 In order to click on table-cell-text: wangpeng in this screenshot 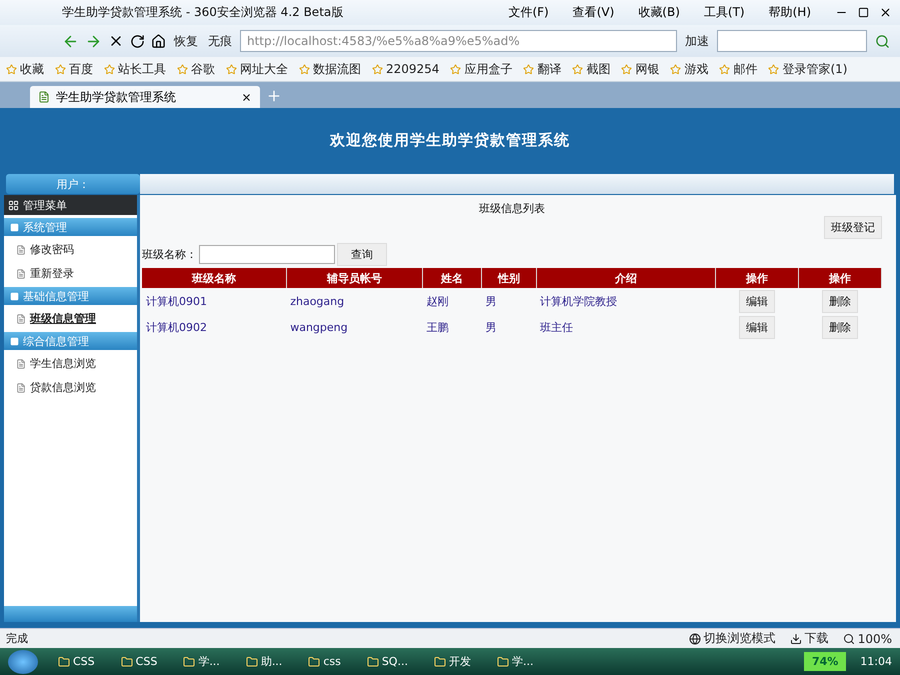, I will do `click(319, 328)`.